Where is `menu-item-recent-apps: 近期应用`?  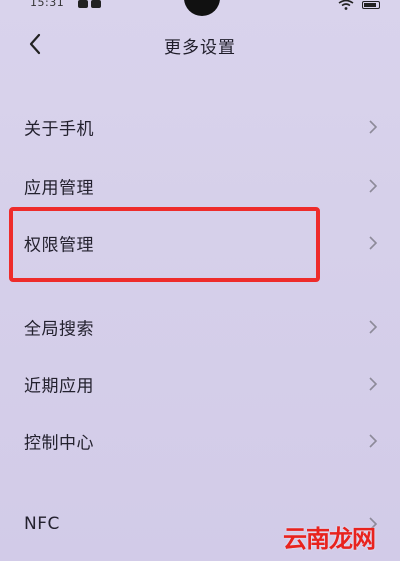 menu-item-recent-apps: 近期应用 is located at coordinates (200, 384).